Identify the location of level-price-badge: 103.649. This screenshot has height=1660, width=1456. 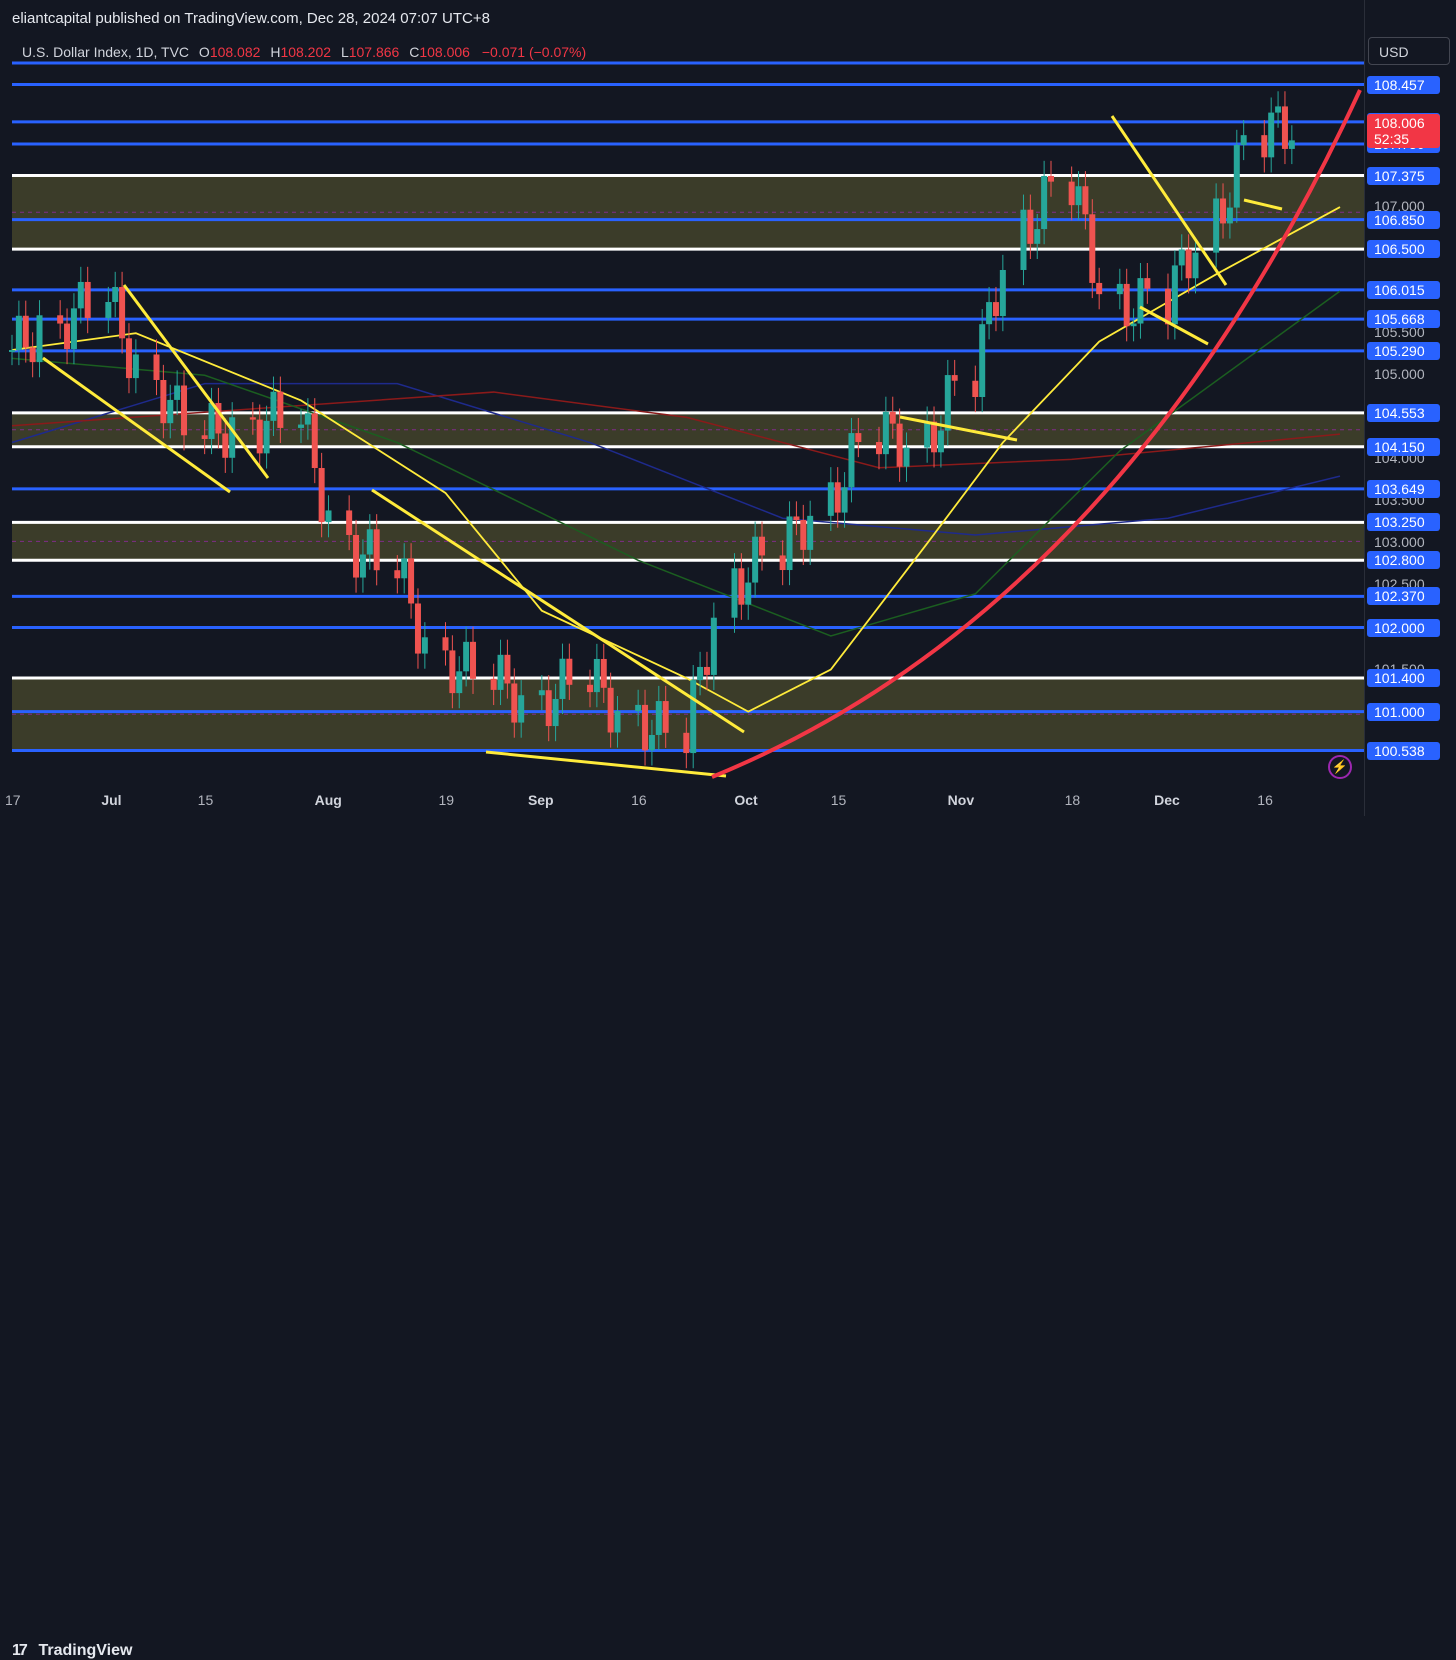
(1403, 488).